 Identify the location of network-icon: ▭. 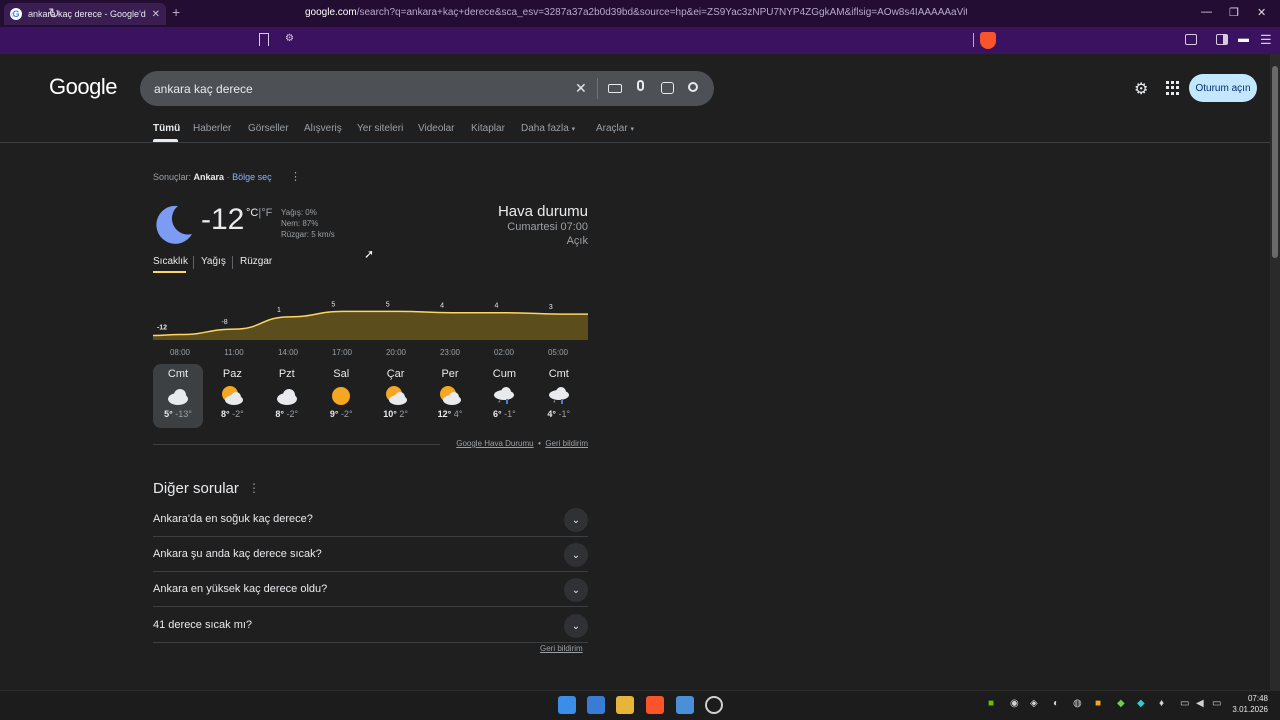
(1184, 703).